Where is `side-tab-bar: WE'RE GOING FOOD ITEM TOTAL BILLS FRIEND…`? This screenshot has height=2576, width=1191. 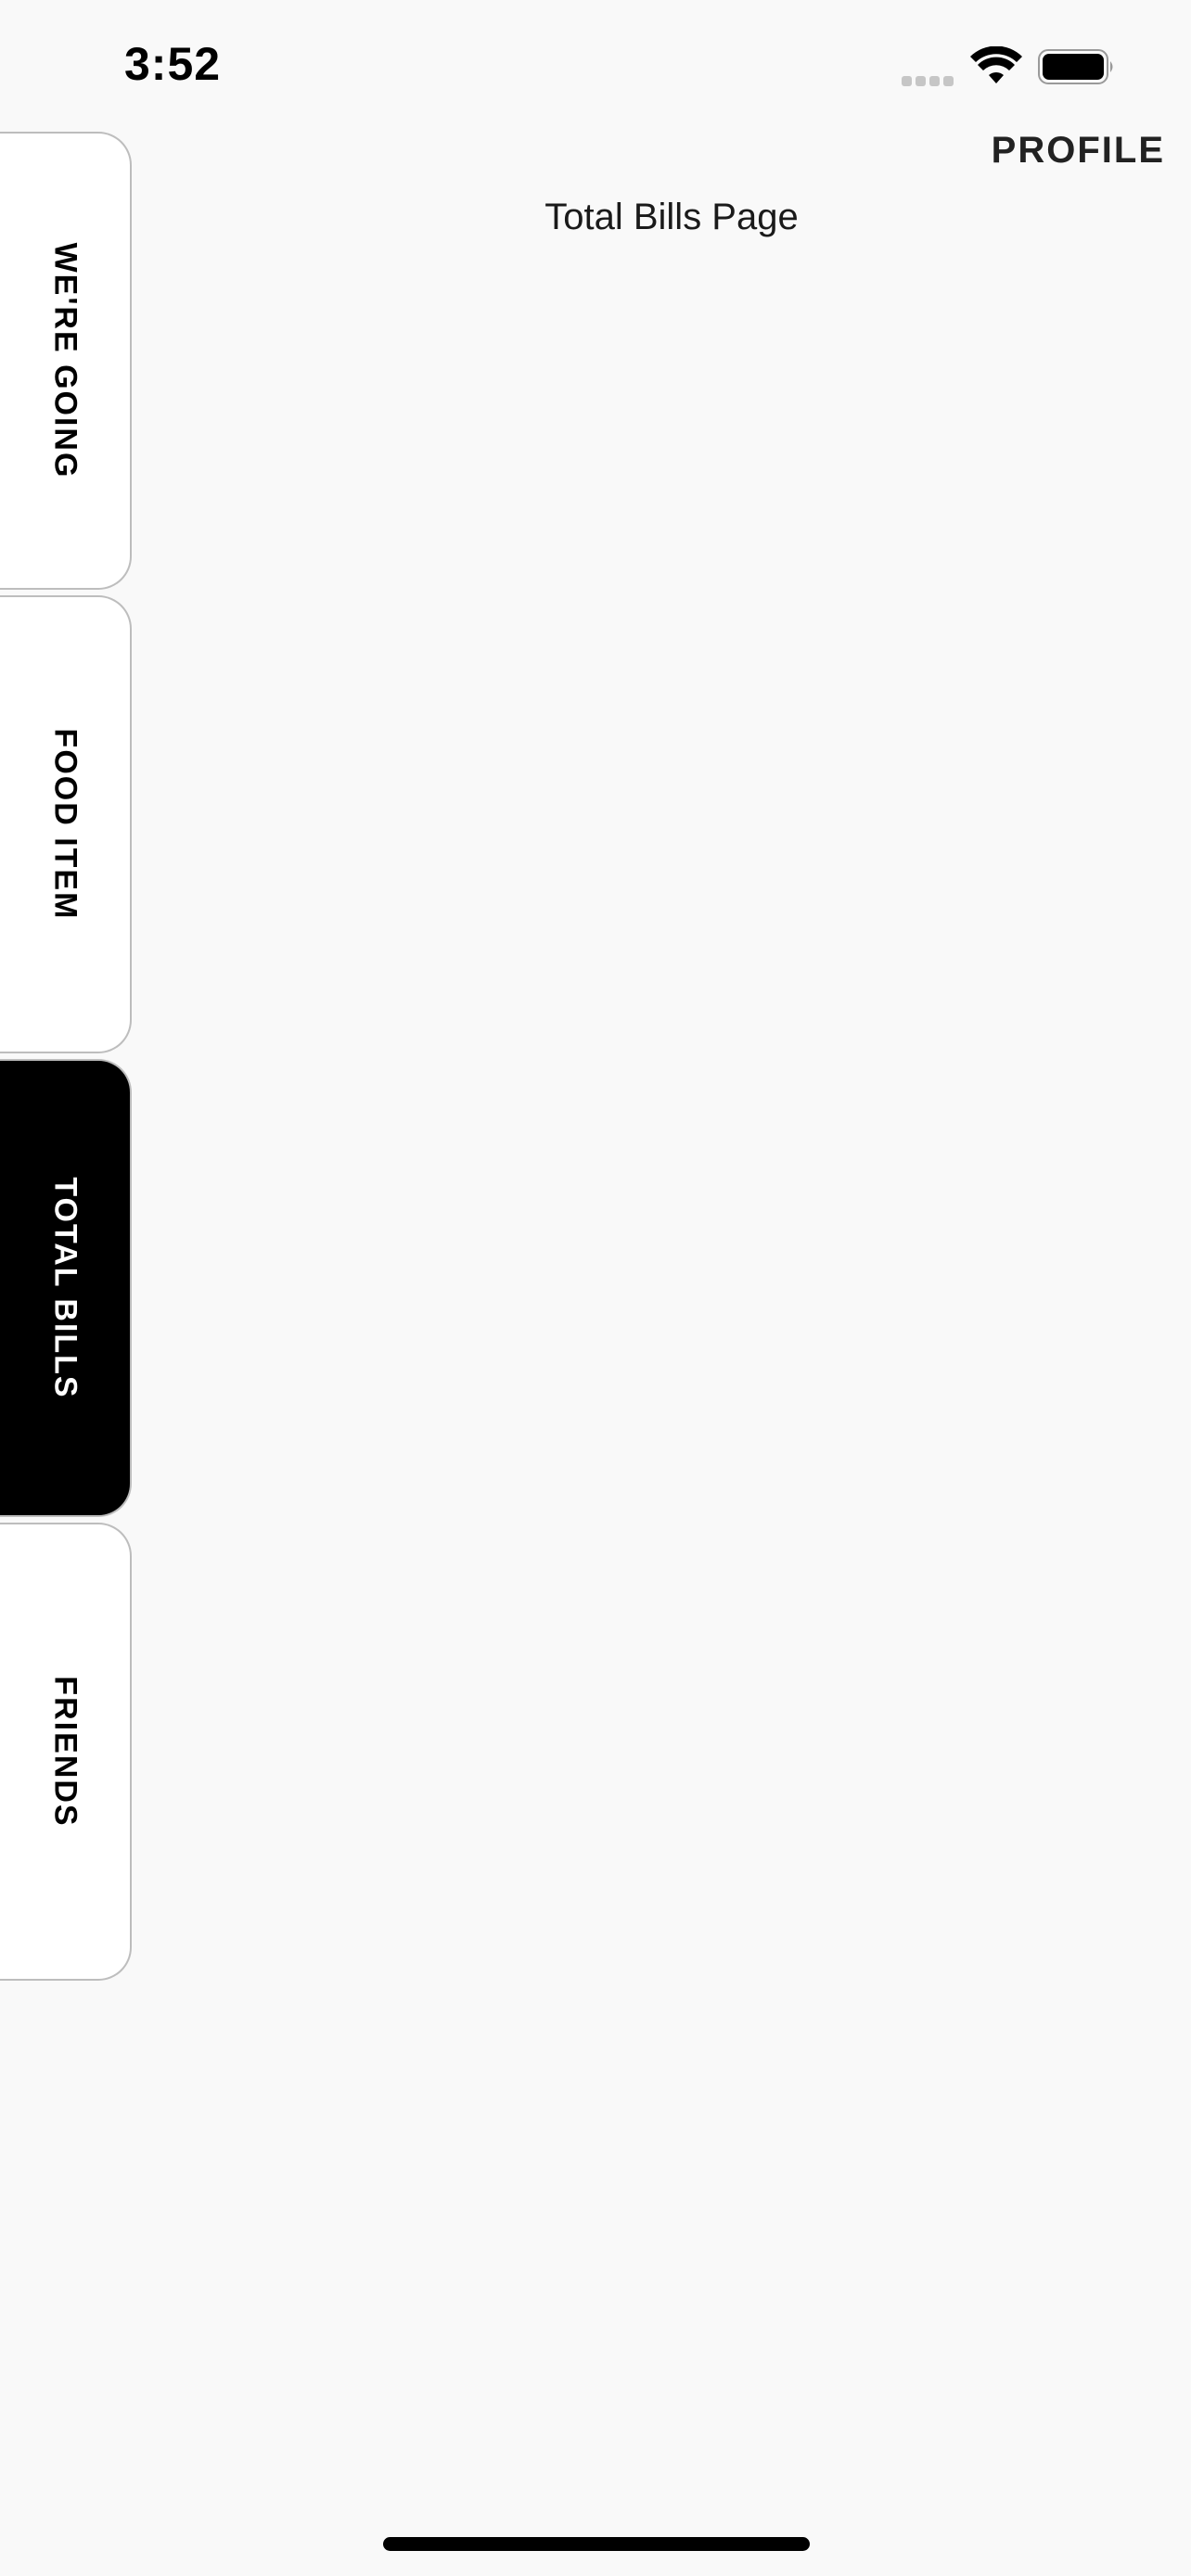
side-tab-bar: WE'RE GOING FOOD ITEM TOTAL BILLS FRIEND… is located at coordinates (67, 1059).